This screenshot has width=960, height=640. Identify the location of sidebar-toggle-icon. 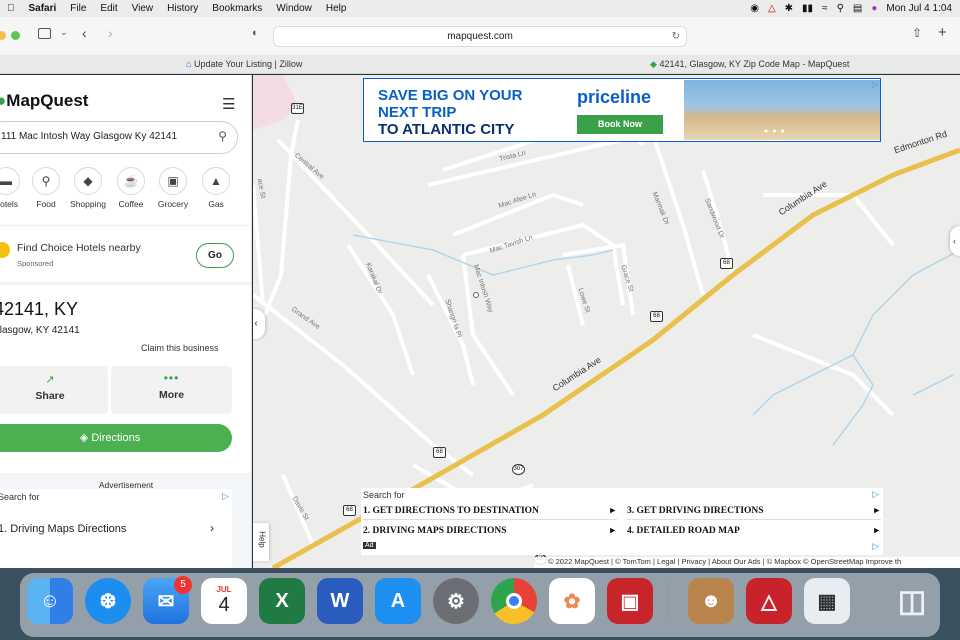
(44, 33).